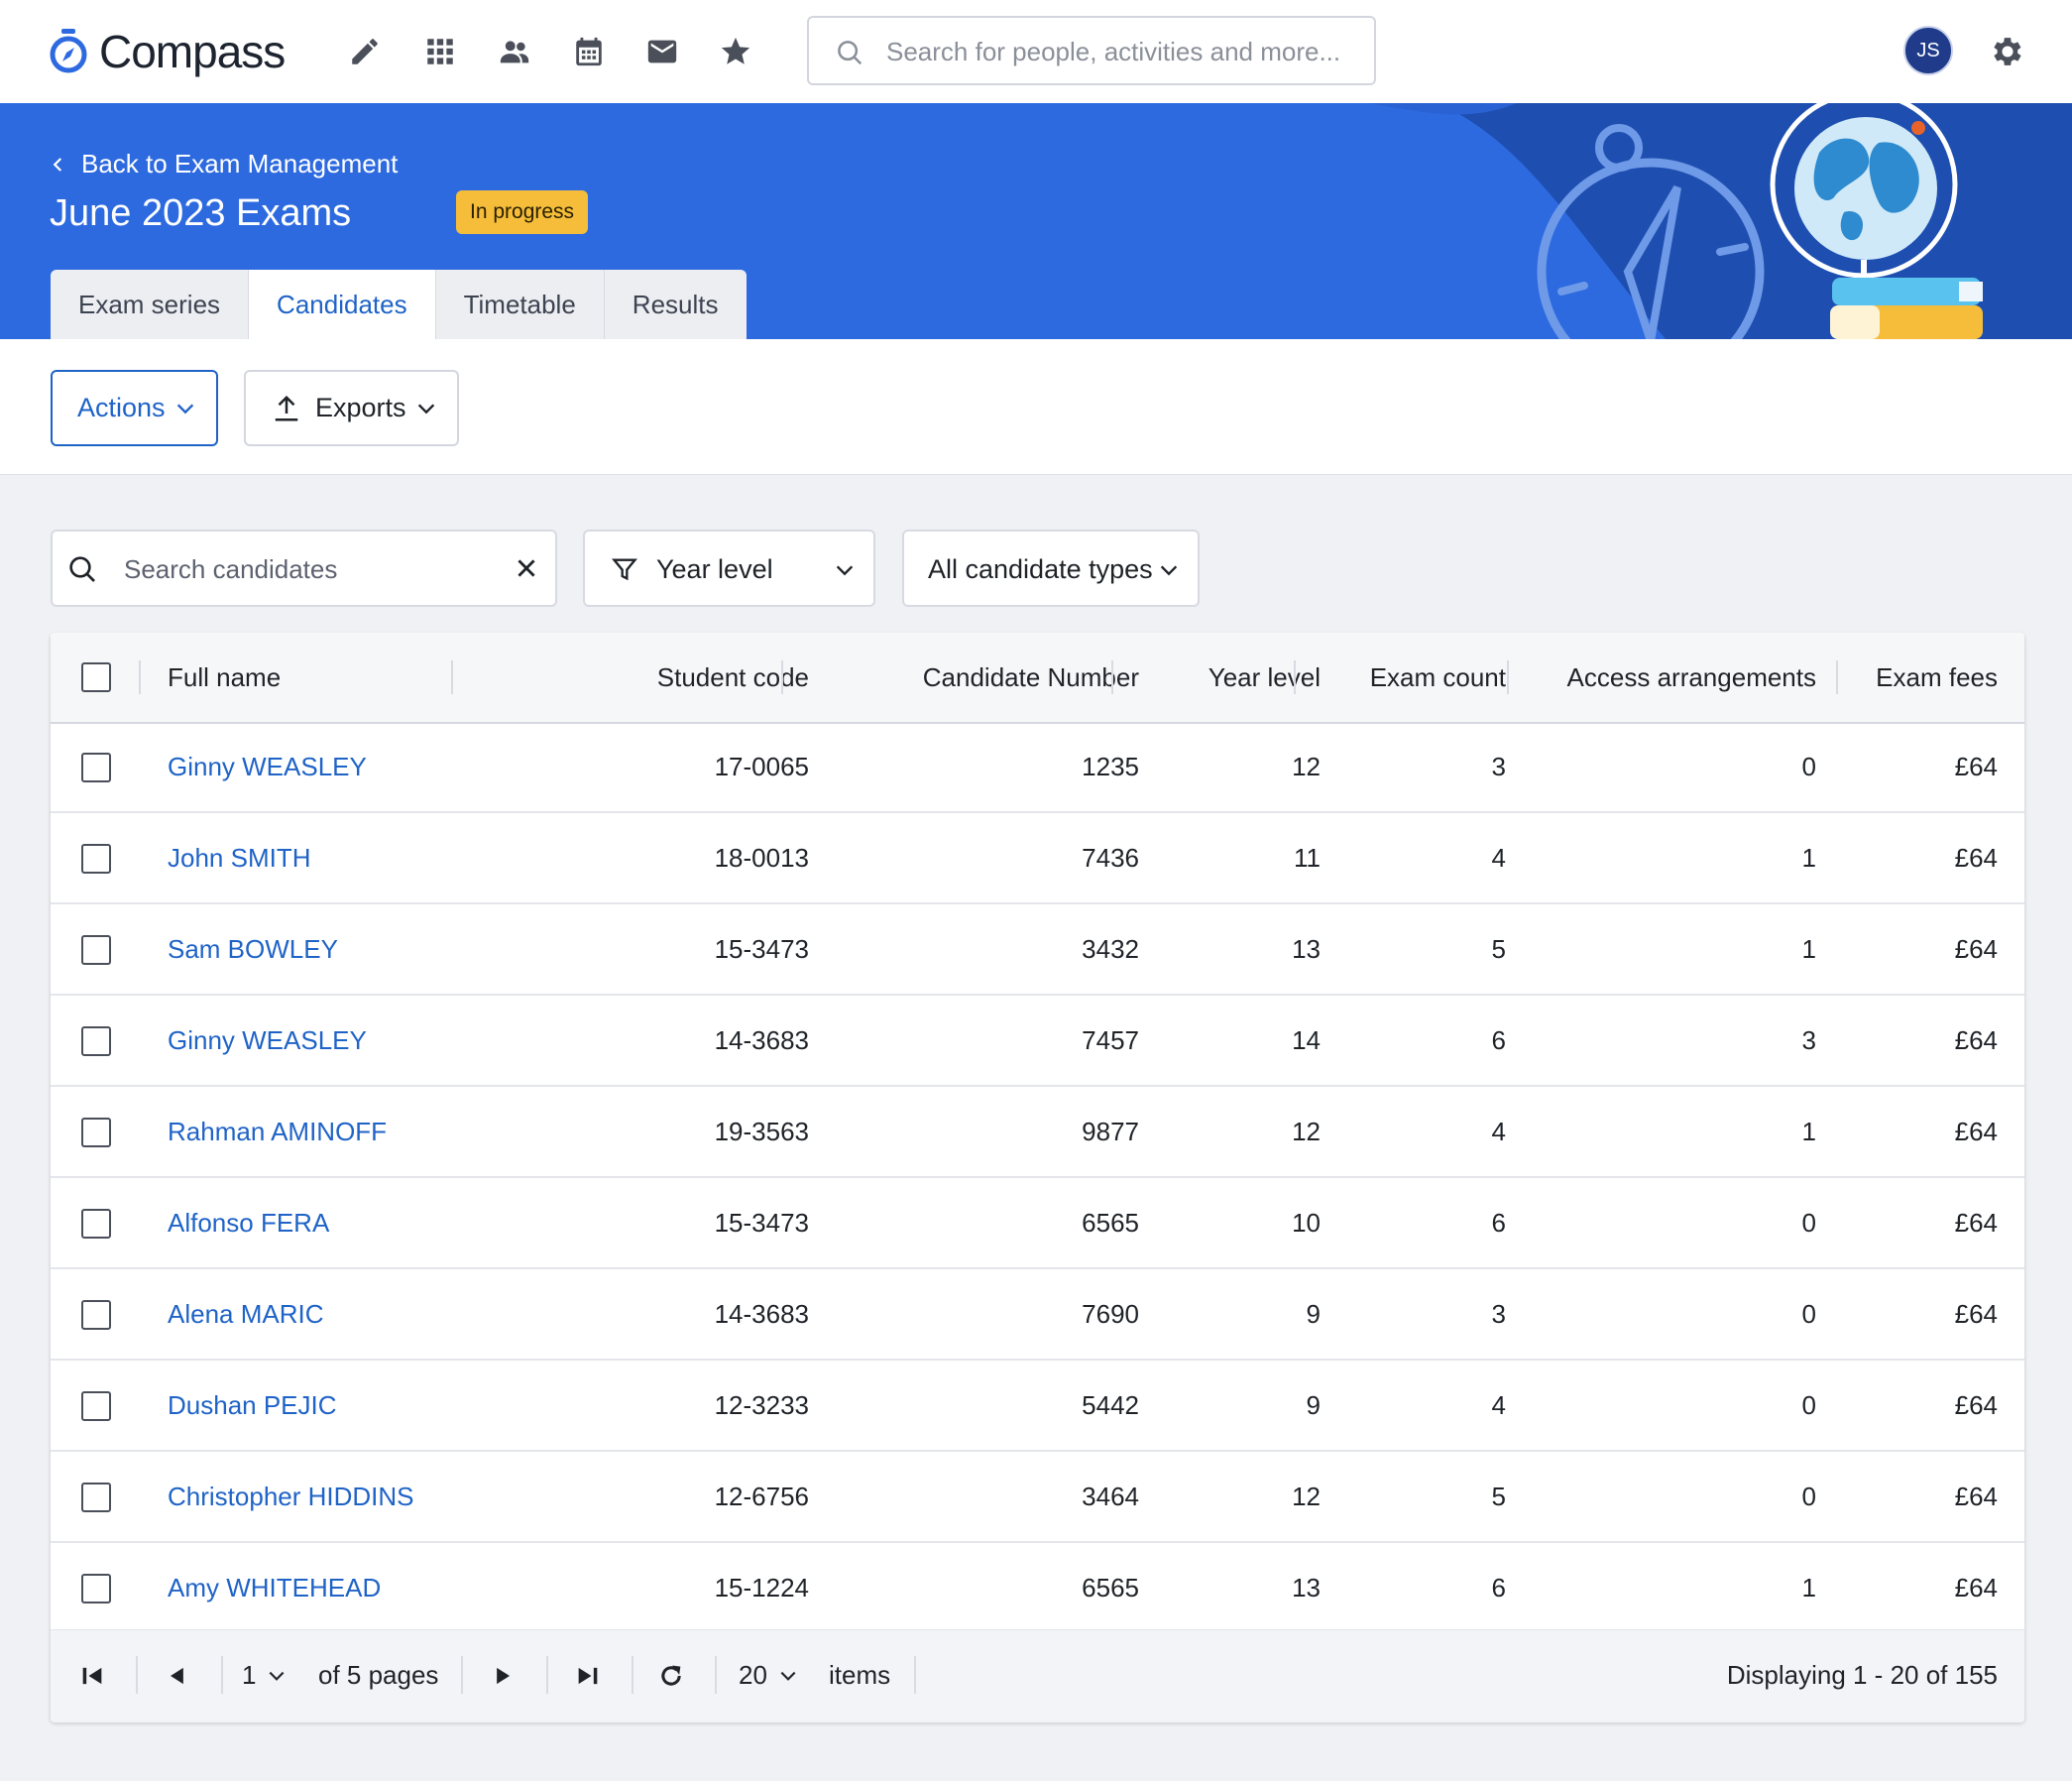 This screenshot has width=2072, height=1781. Describe the element at coordinates (248, 1223) in the screenshot. I see `candidate-name-link: Alfonso FERA` at that location.